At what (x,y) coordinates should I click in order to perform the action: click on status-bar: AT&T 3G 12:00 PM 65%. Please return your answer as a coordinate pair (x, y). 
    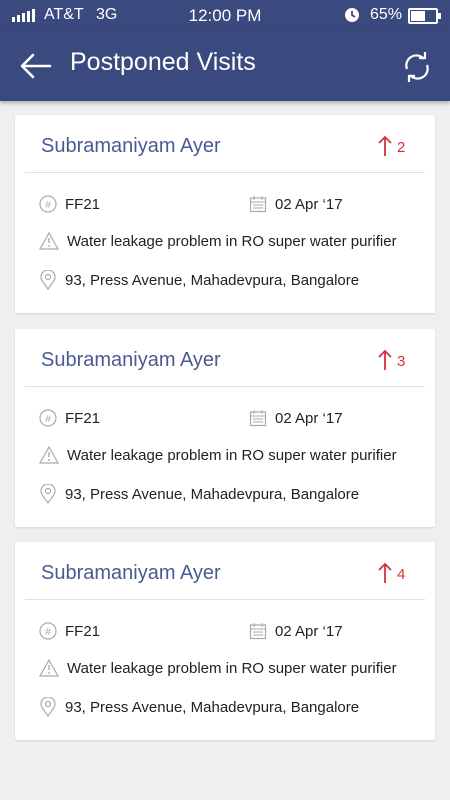
    Looking at the image, I should click on (225, 15).